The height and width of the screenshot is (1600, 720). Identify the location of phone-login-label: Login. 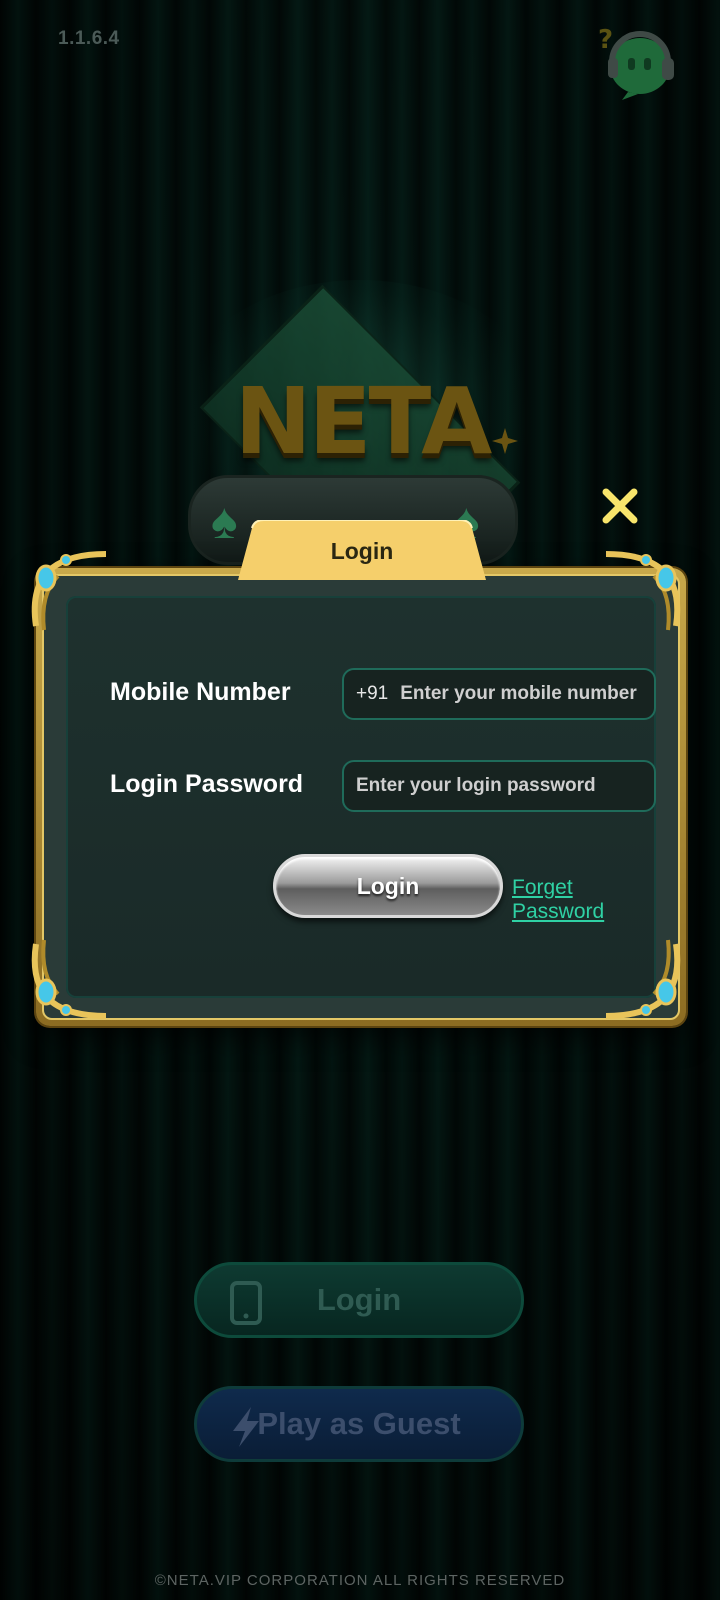
(359, 1299).